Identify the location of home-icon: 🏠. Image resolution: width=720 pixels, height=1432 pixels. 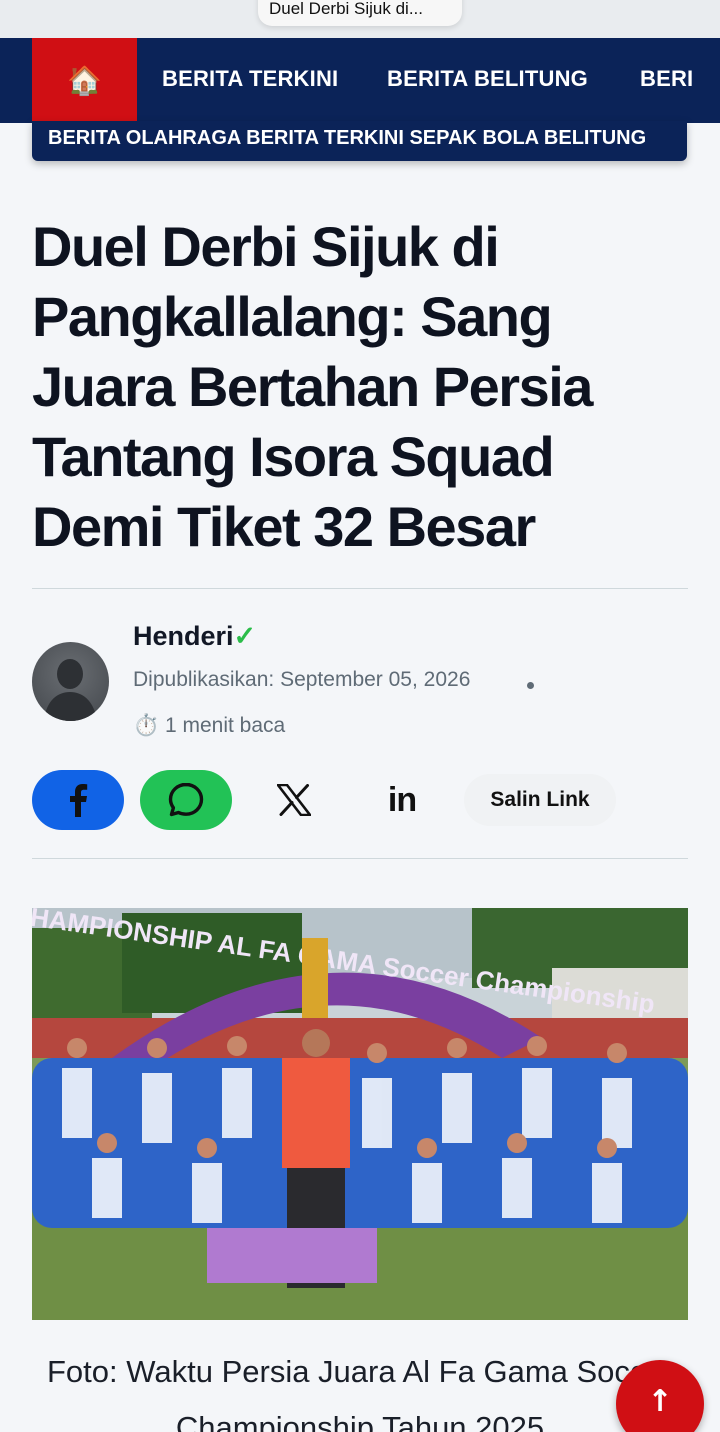
(84, 80).